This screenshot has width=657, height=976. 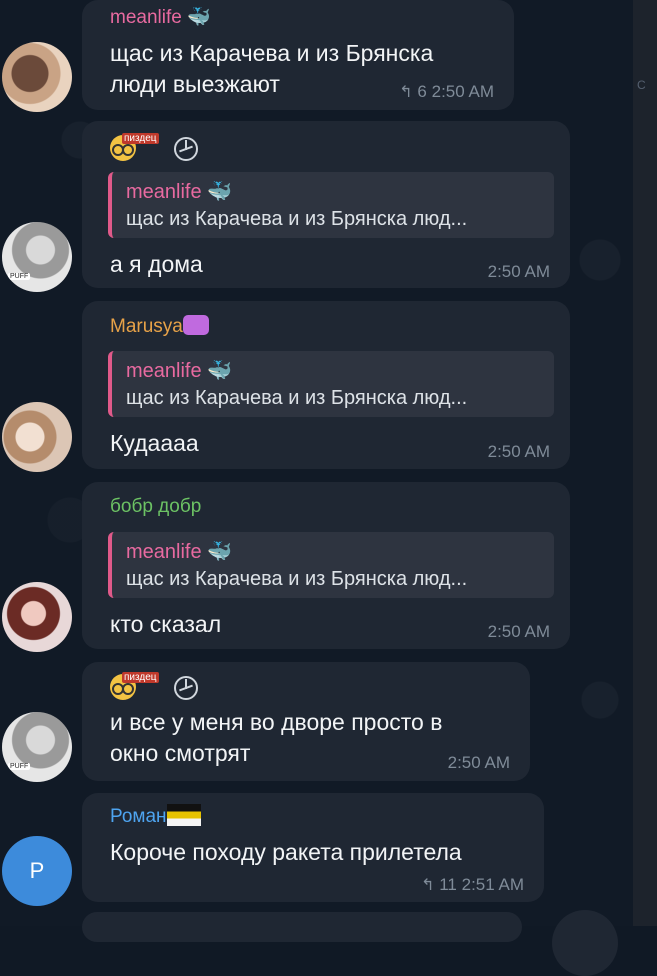 I want to click on side-panel-edge: С, so click(x=645, y=463).